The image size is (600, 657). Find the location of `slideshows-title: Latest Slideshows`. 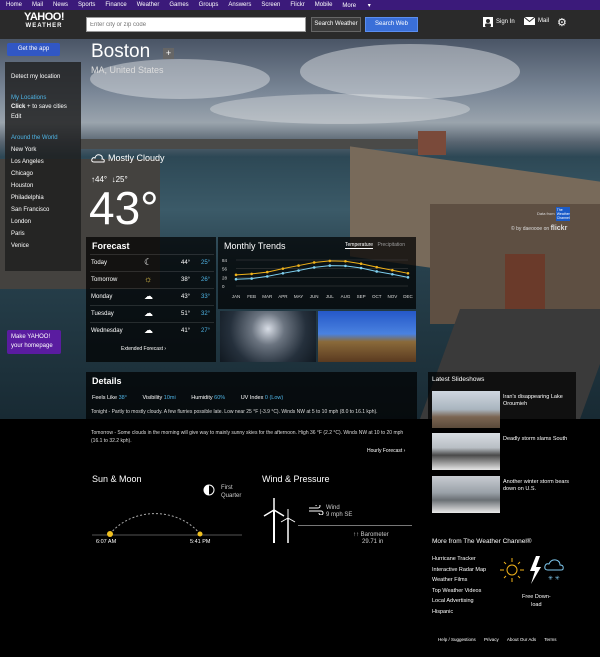

slideshows-title: Latest Slideshows is located at coordinates (458, 379).